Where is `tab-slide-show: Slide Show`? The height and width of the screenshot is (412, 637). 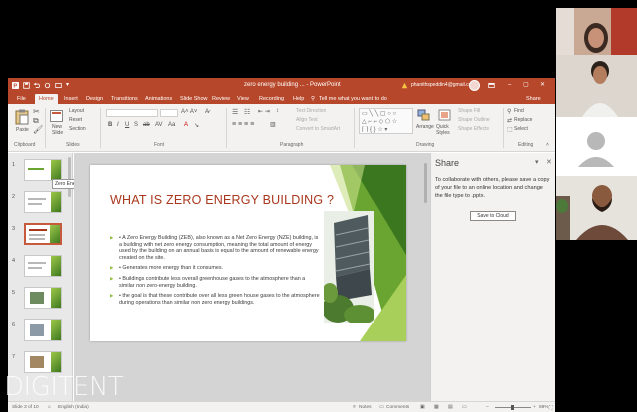 tab-slide-show: Slide Show is located at coordinates (194, 99).